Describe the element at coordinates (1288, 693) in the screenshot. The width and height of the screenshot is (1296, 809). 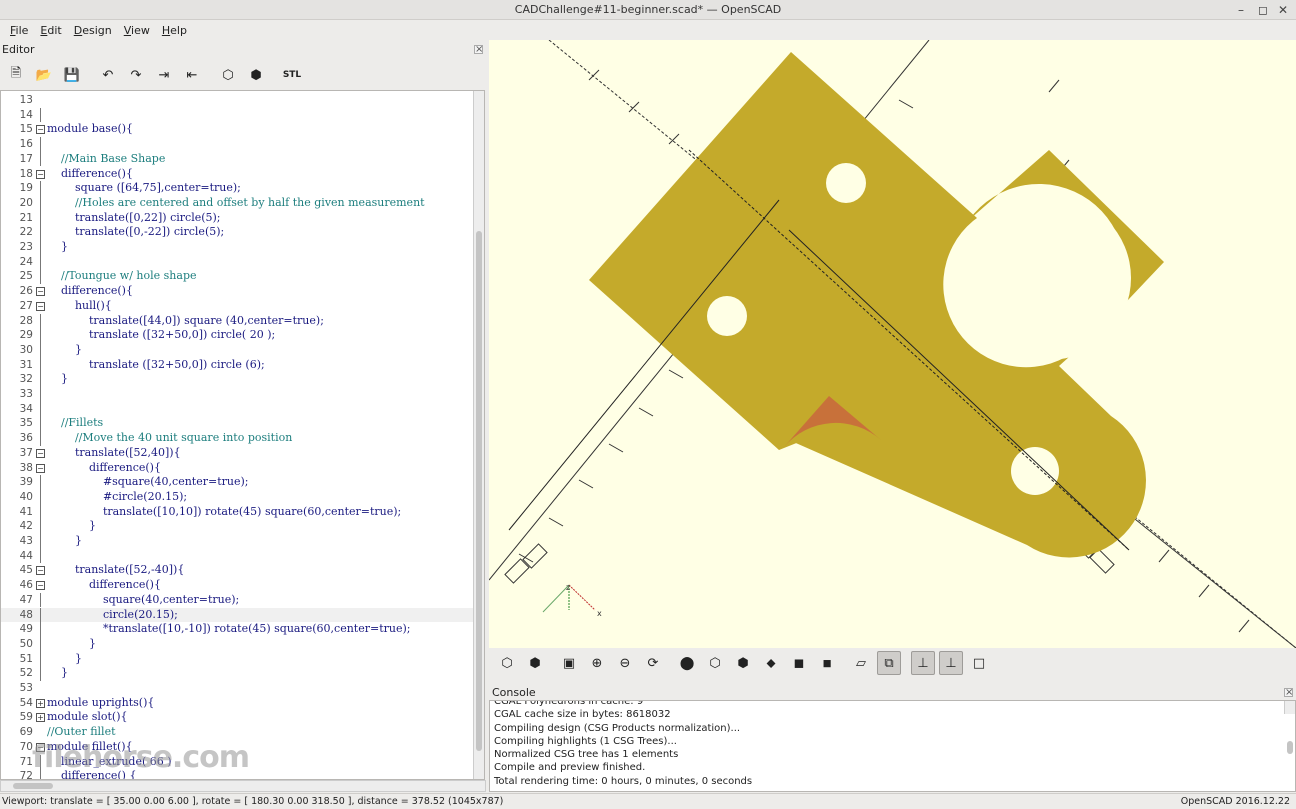
I see `console-dock-close-icon: ×` at that location.